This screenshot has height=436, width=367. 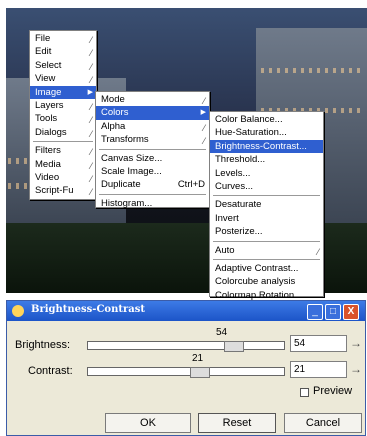 I want to click on brightness-label: Brightness:, so click(x=43, y=345).